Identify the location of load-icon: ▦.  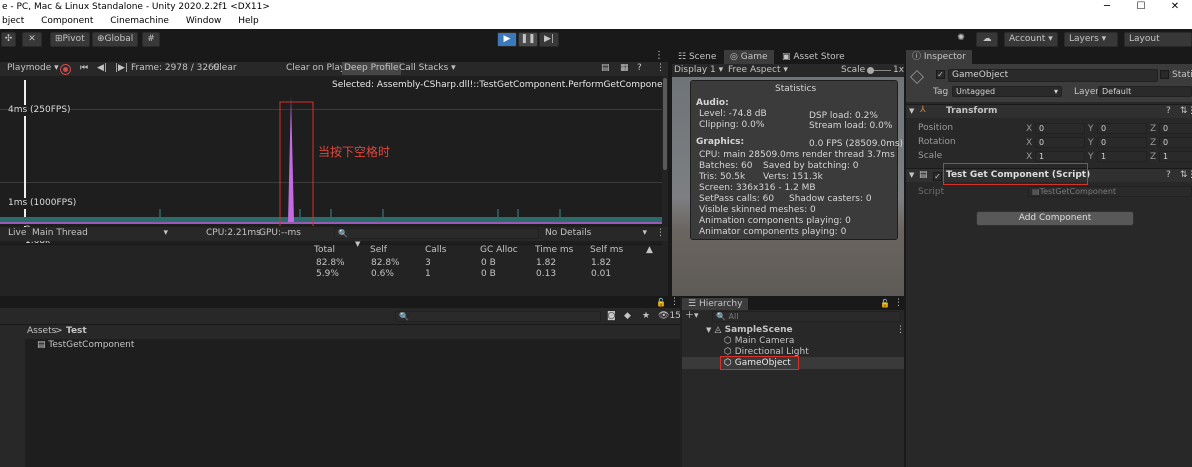
(624, 68).